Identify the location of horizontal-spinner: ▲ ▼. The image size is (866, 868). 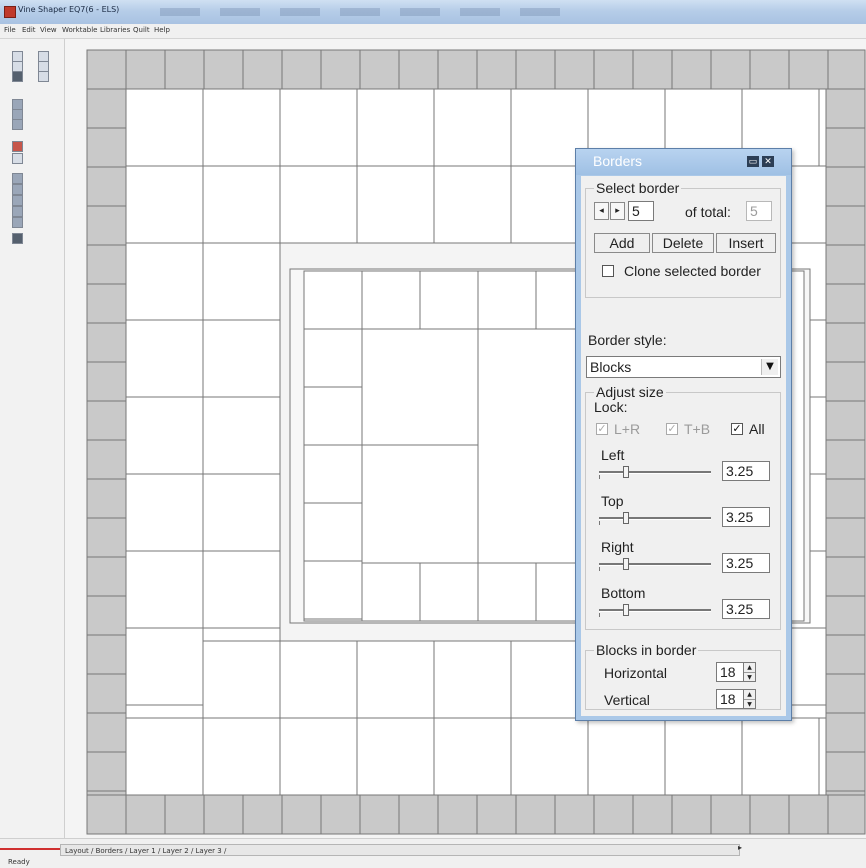
(749, 672).